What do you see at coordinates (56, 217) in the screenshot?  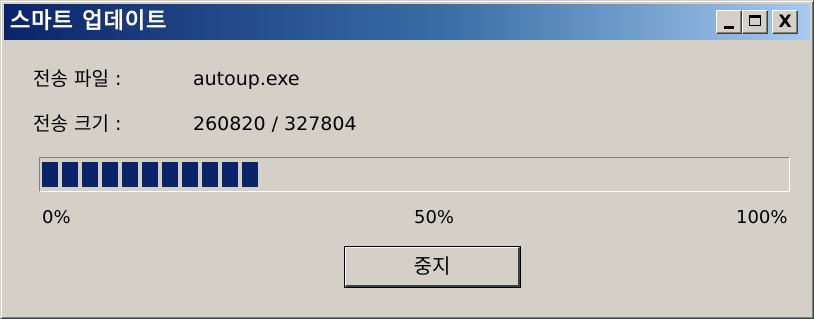 I see `progress-tick-0: 0%` at bounding box center [56, 217].